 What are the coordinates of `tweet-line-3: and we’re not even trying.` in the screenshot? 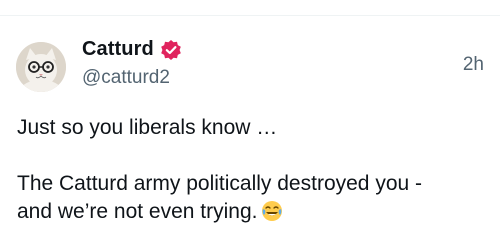 It's located at (137, 211).